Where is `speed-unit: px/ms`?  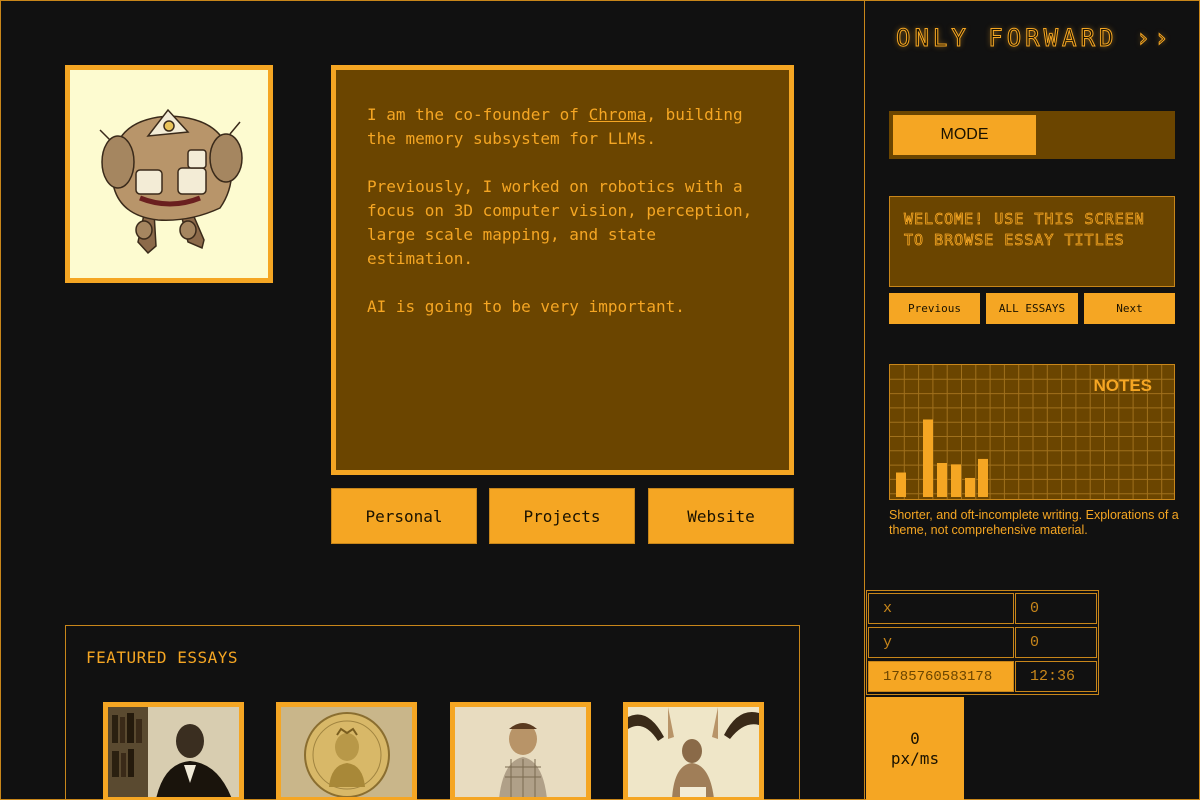 speed-unit: px/ms is located at coordinates (915, 758).